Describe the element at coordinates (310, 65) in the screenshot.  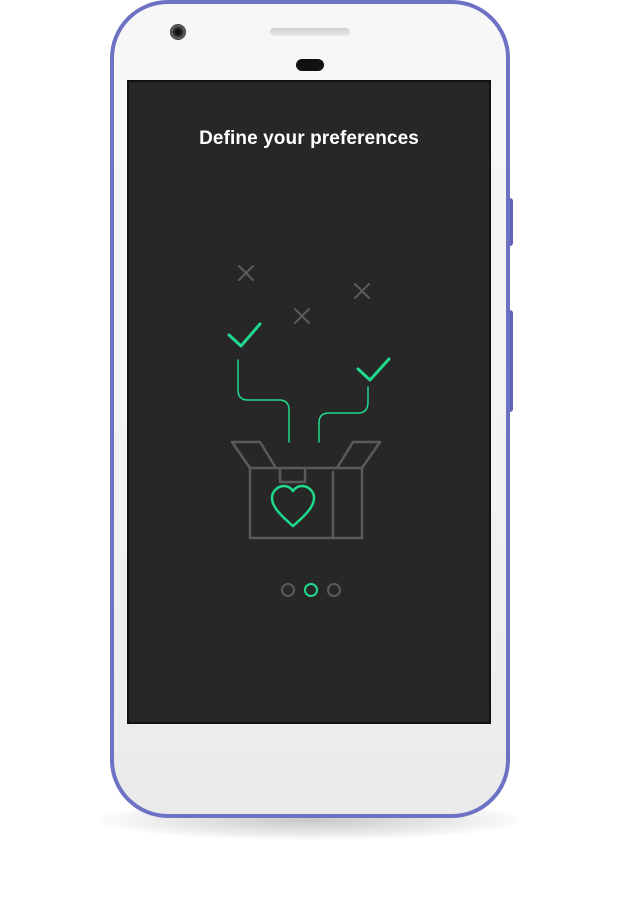
I see `proximity-sensor` at that location.